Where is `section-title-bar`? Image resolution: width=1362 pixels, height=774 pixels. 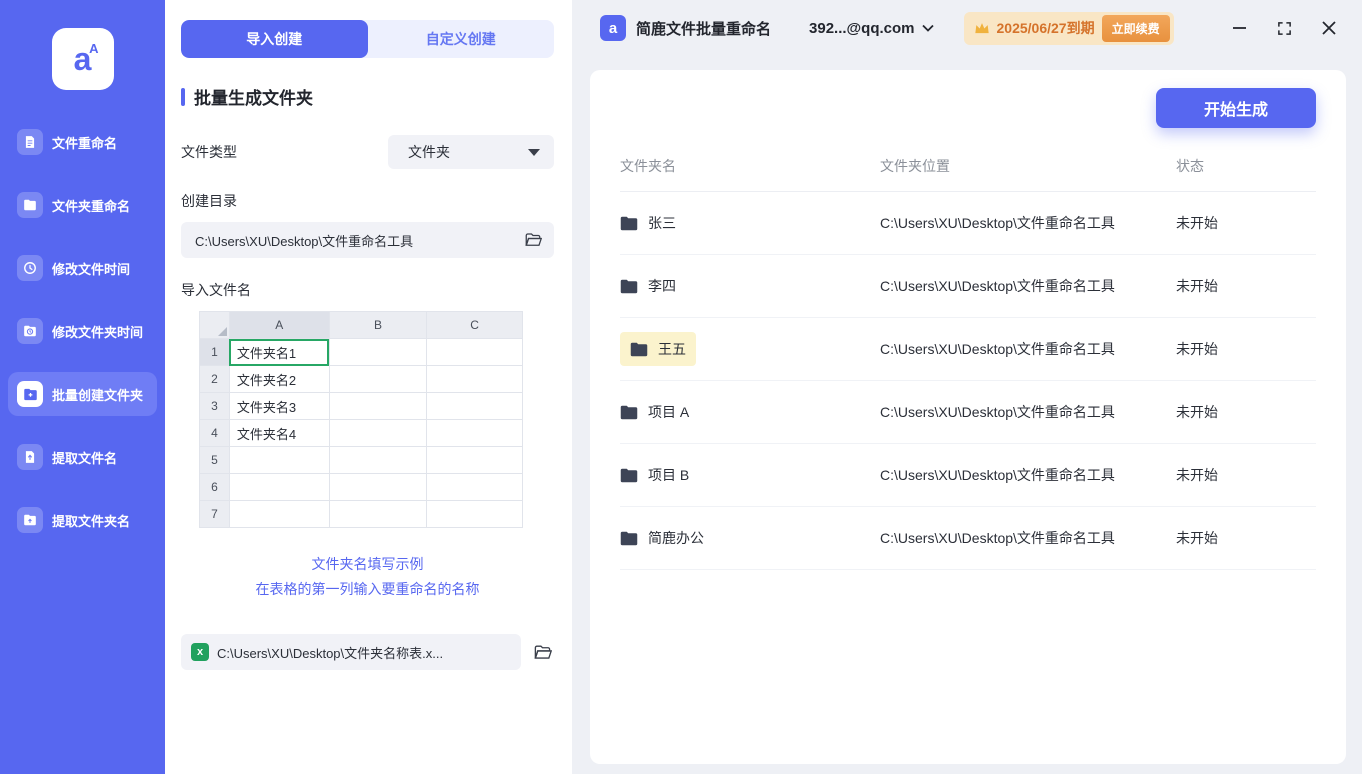
section-title-bar is located at coordinates (183, 96).